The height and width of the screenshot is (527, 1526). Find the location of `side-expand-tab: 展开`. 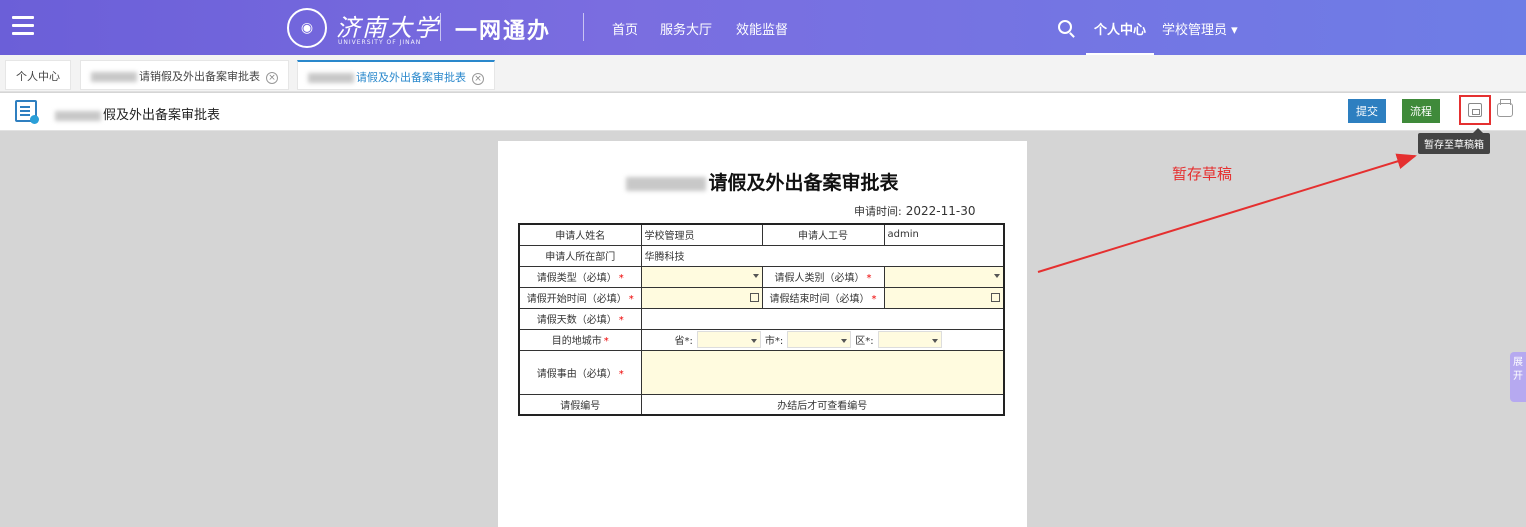

side-expand-tab: 展开 is located at coordinates (1518, 377).